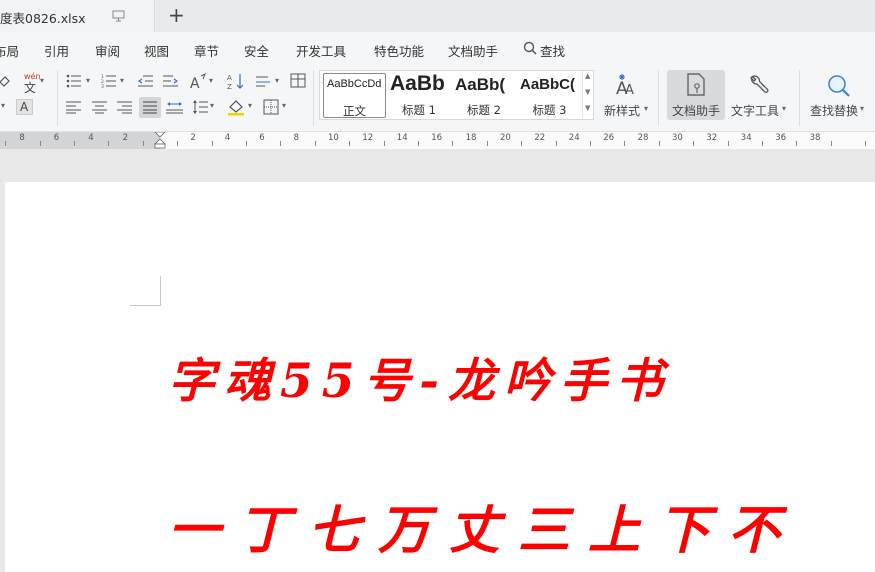  Describe the element at coordinates (840, 95) in the screenshot. I see `find-replace-button: 查找替换 ▾` at that location.